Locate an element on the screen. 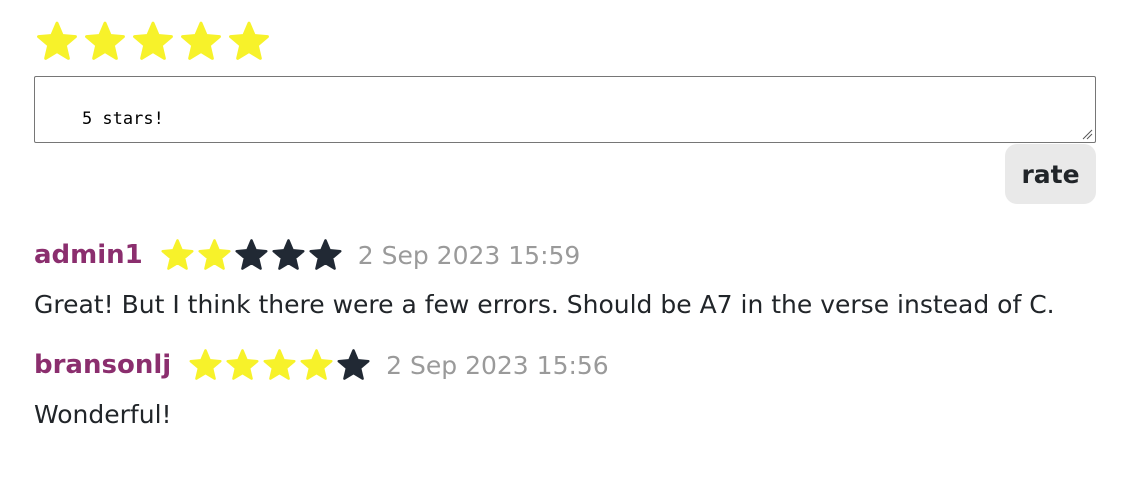 The height and width of the screenshot is (477, 1132). comment-textarea: 5 stars! is located at coordinates (565, 109).